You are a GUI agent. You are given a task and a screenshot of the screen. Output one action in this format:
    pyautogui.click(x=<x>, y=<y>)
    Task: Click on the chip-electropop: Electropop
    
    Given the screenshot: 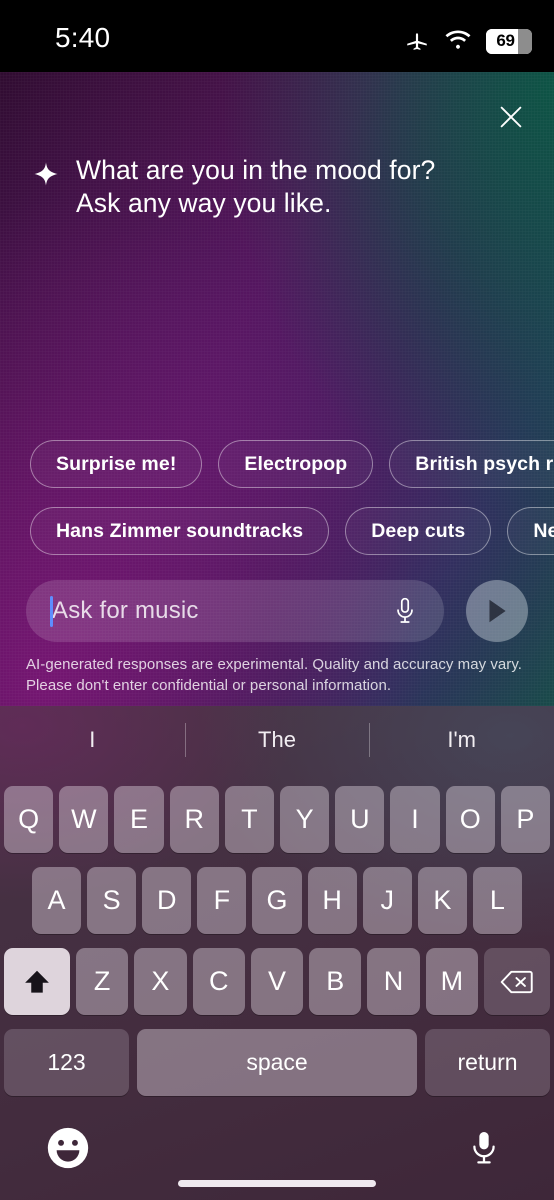 What is the action you would take?
    pyautogui.click(x=296, y=464)
    